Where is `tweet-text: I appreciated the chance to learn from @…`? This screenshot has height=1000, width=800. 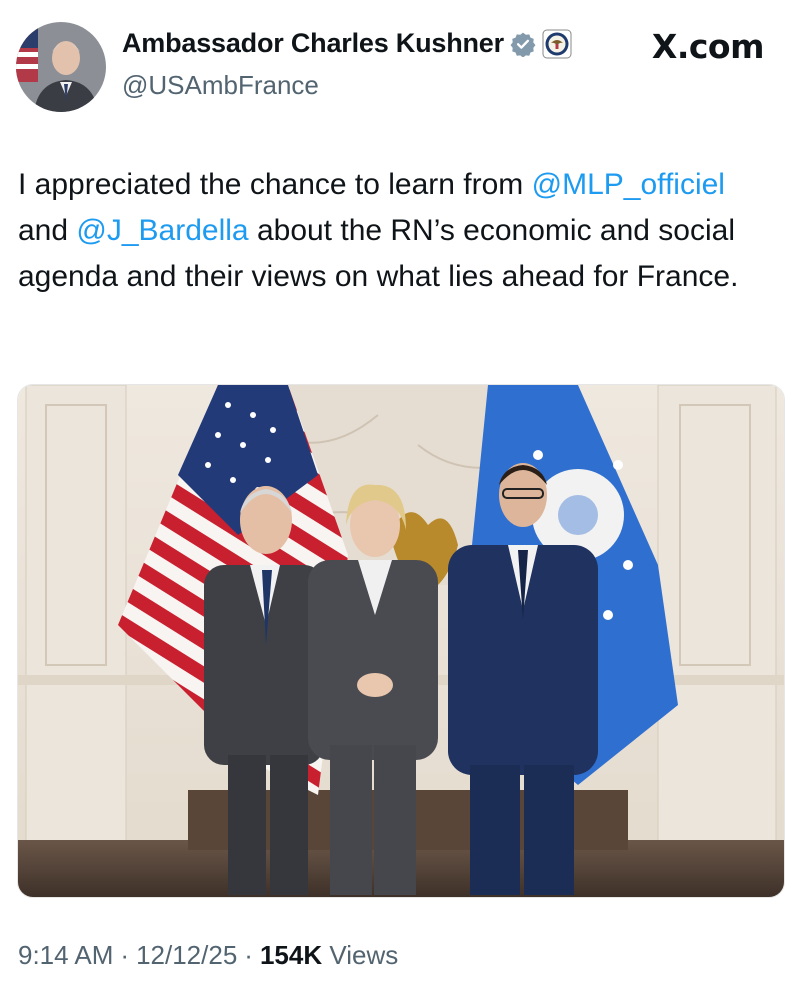 tweet-text: I appreciated the chance to learn from @… is located at coordinates (398, 231).